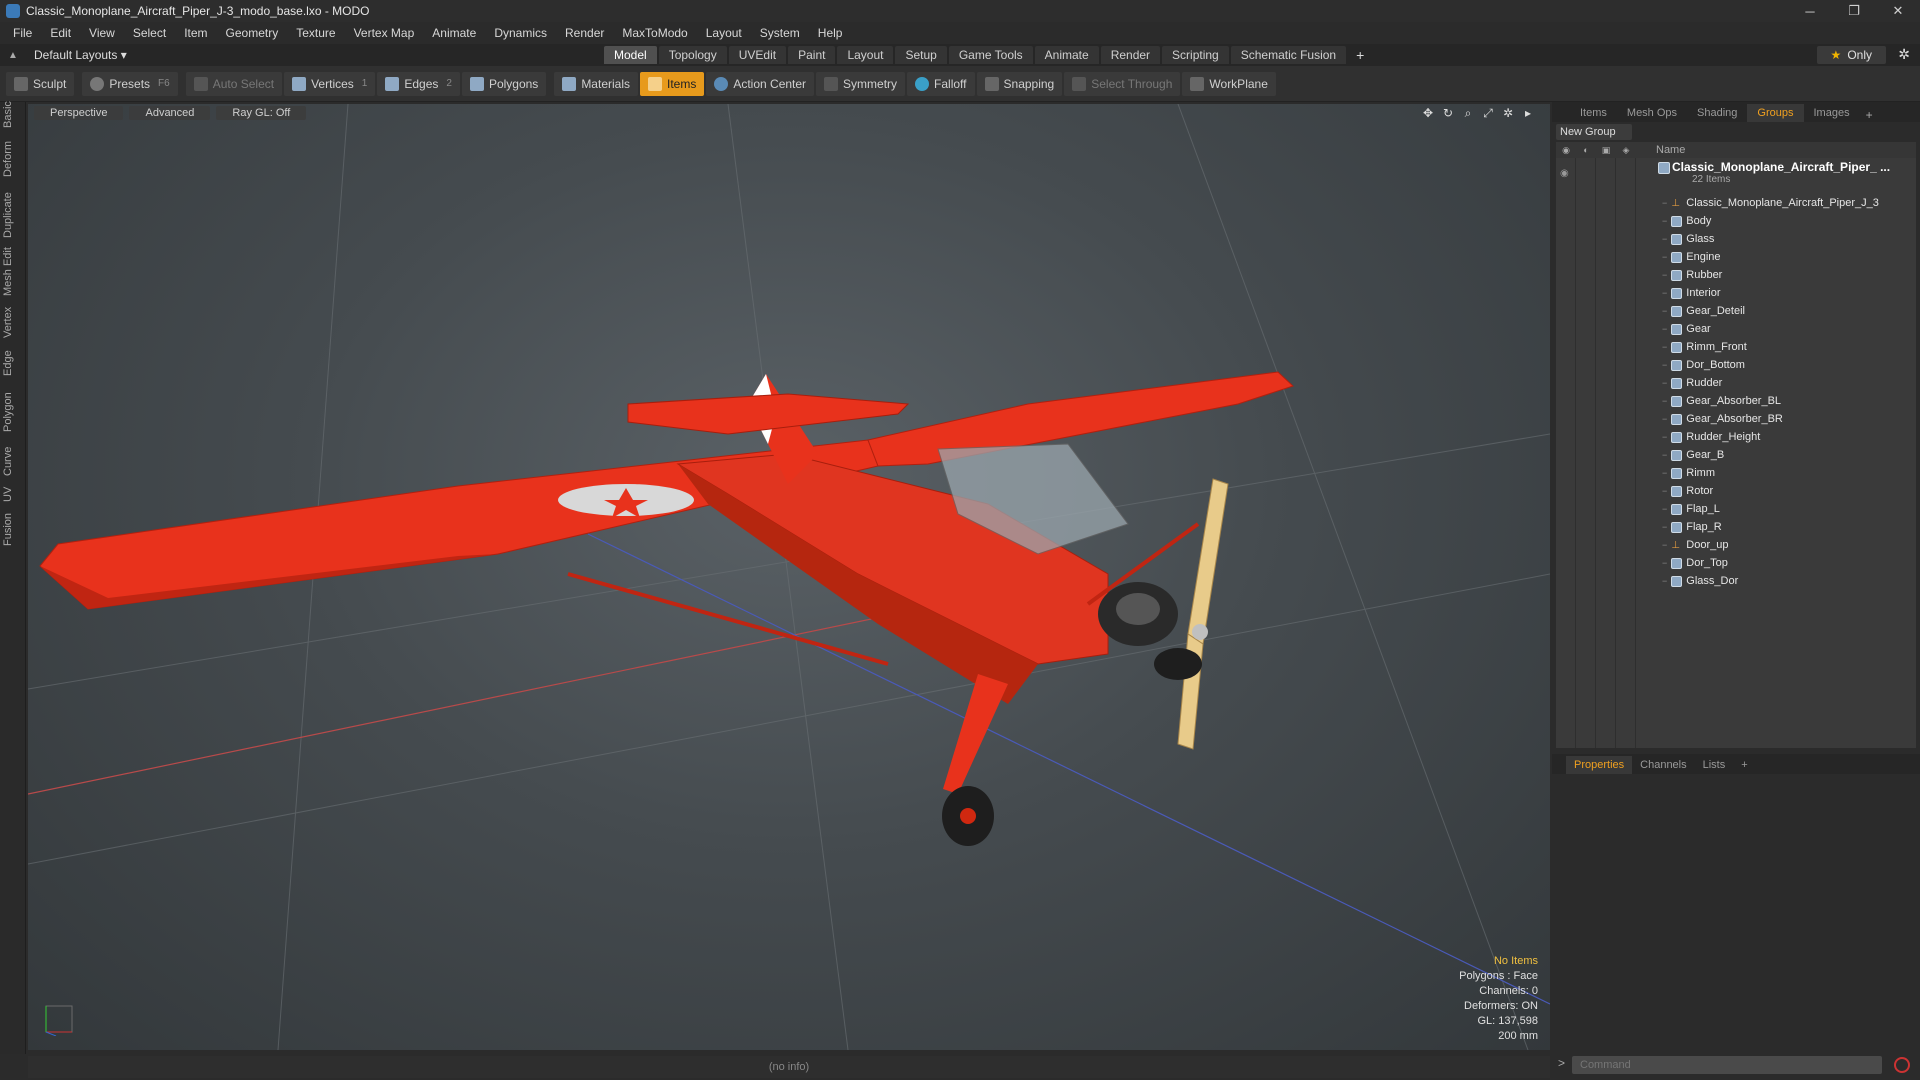  I want to click on group-item-row: − ⊥ Door_up, so click(1736, 545).